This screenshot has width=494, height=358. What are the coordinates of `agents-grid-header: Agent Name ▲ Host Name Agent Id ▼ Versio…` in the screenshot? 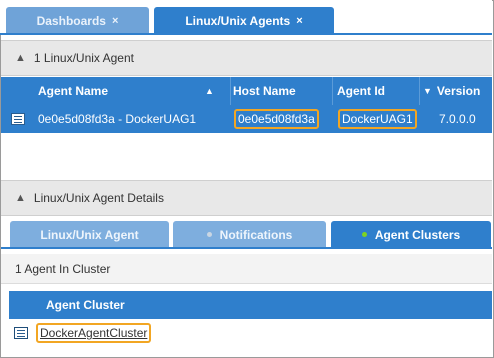 It's located at (246, 91).